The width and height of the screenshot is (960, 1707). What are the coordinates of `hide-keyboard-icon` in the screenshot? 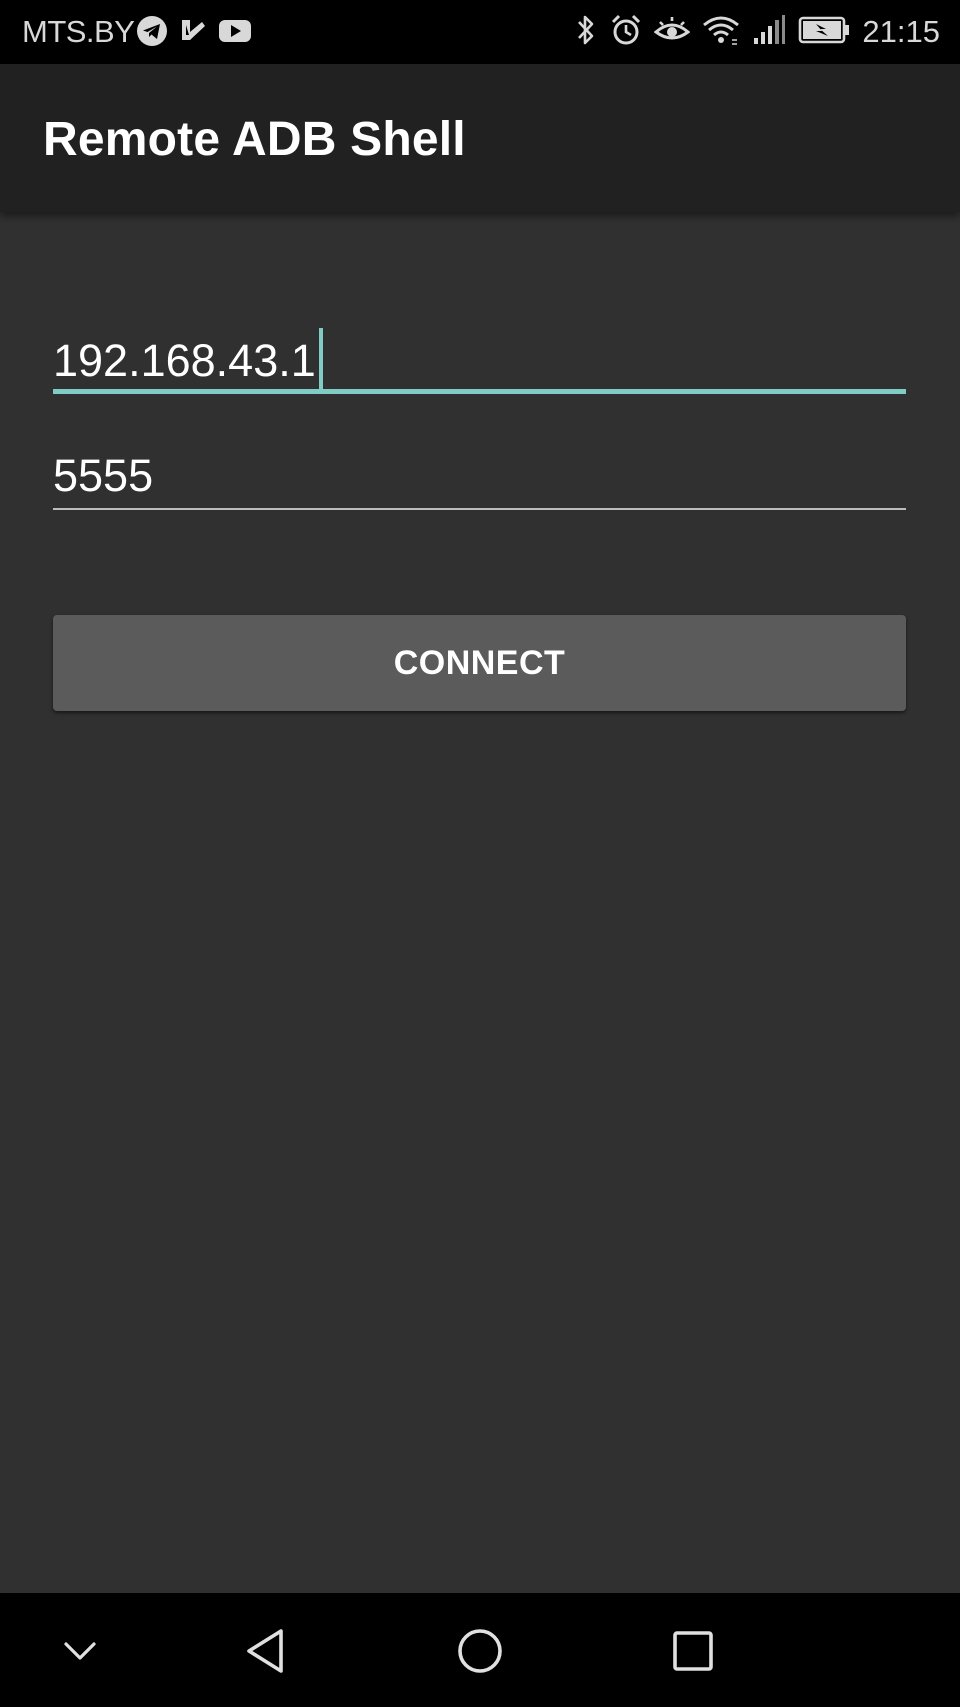 It's located at (80, 1651).